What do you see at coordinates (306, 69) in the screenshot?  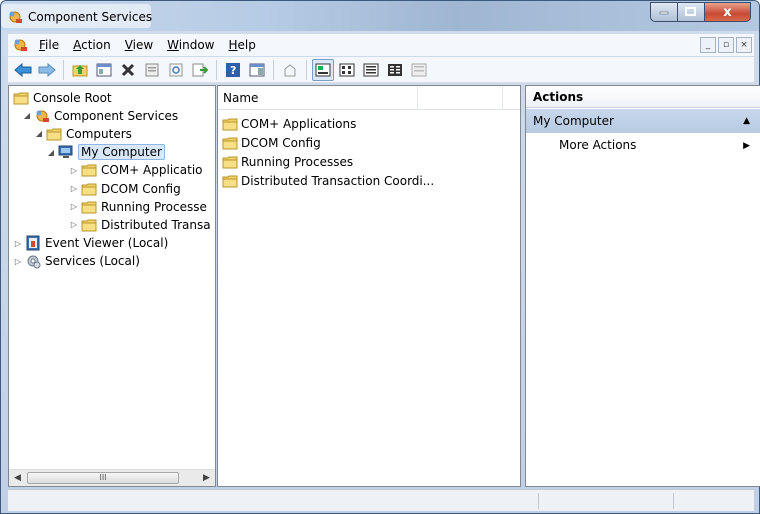 I see `toolbar-separator` at bounding box center [306, 69].